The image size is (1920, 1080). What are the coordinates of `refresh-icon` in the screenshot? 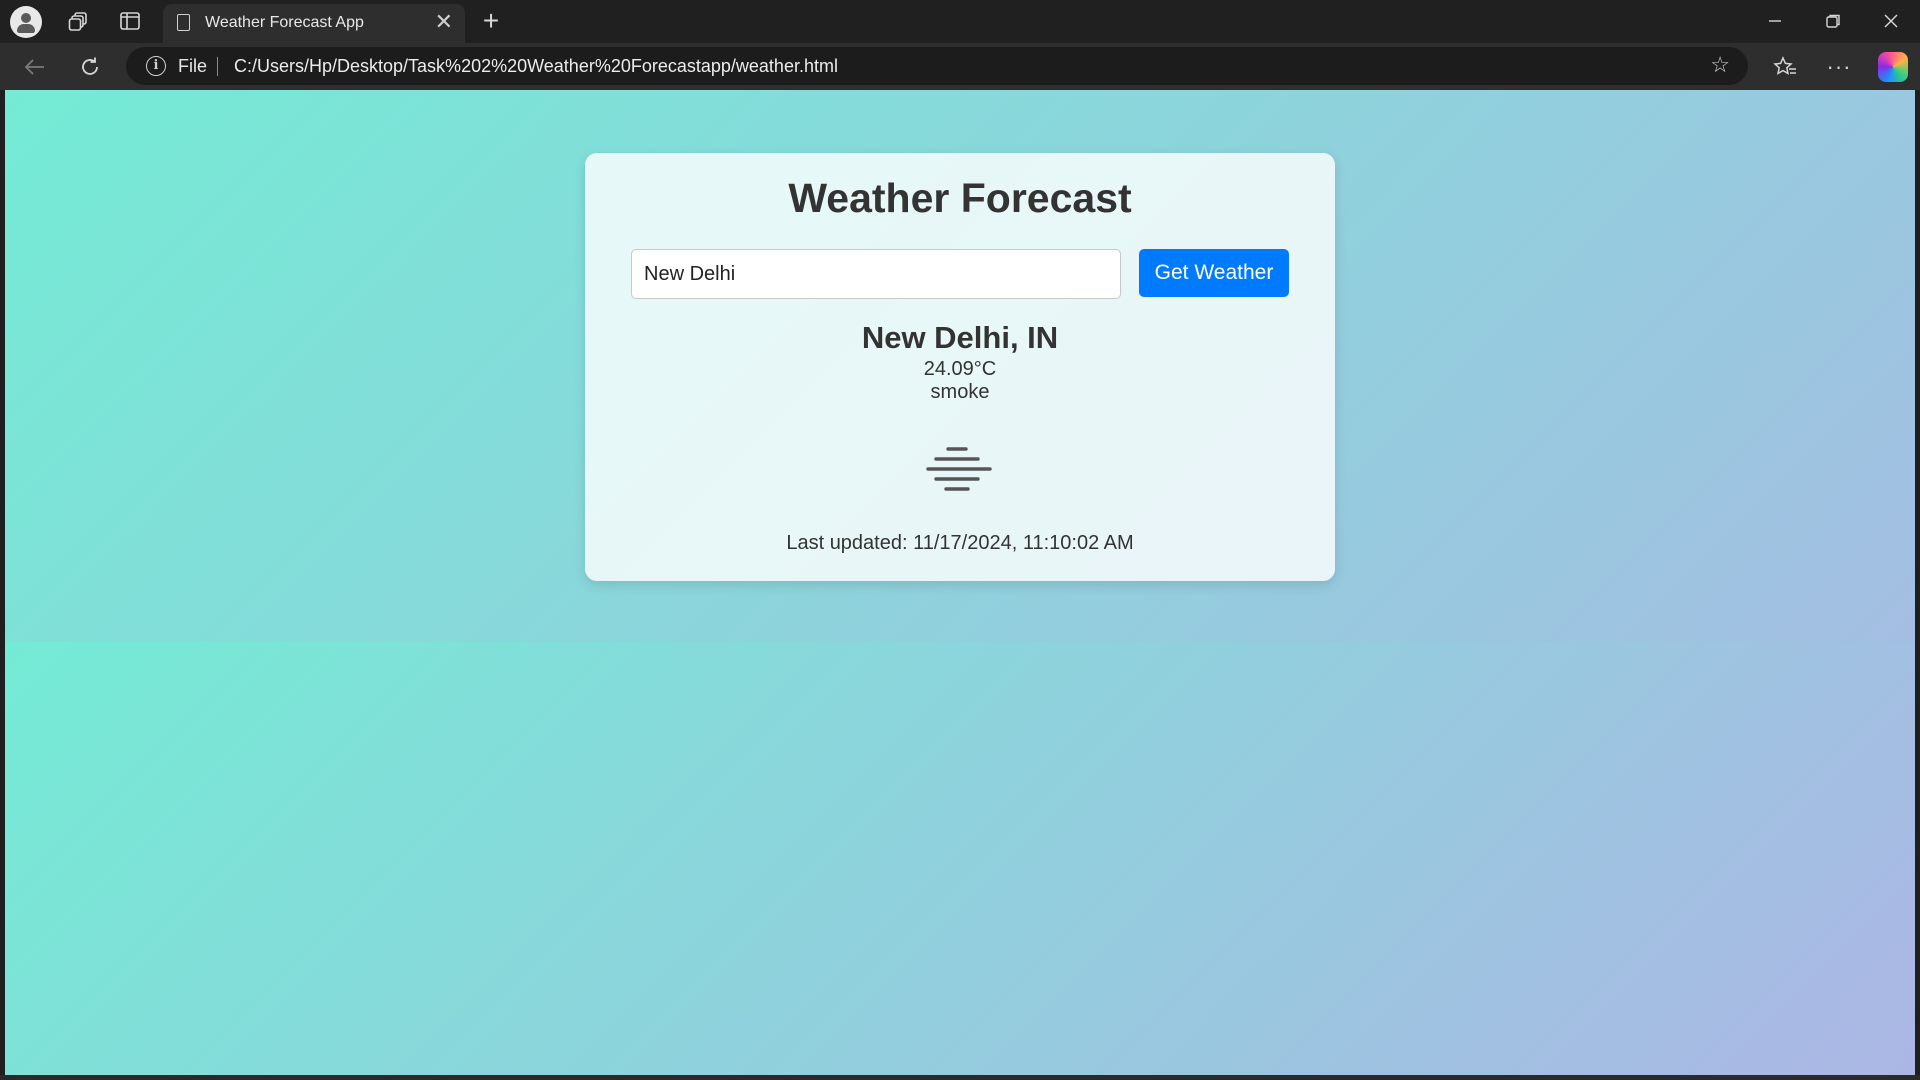 It's located at (90, 67).